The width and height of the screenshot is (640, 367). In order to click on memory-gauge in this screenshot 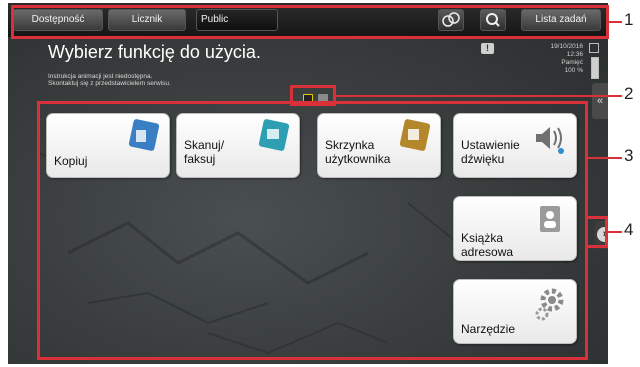, I will do `click(595, 68)`.